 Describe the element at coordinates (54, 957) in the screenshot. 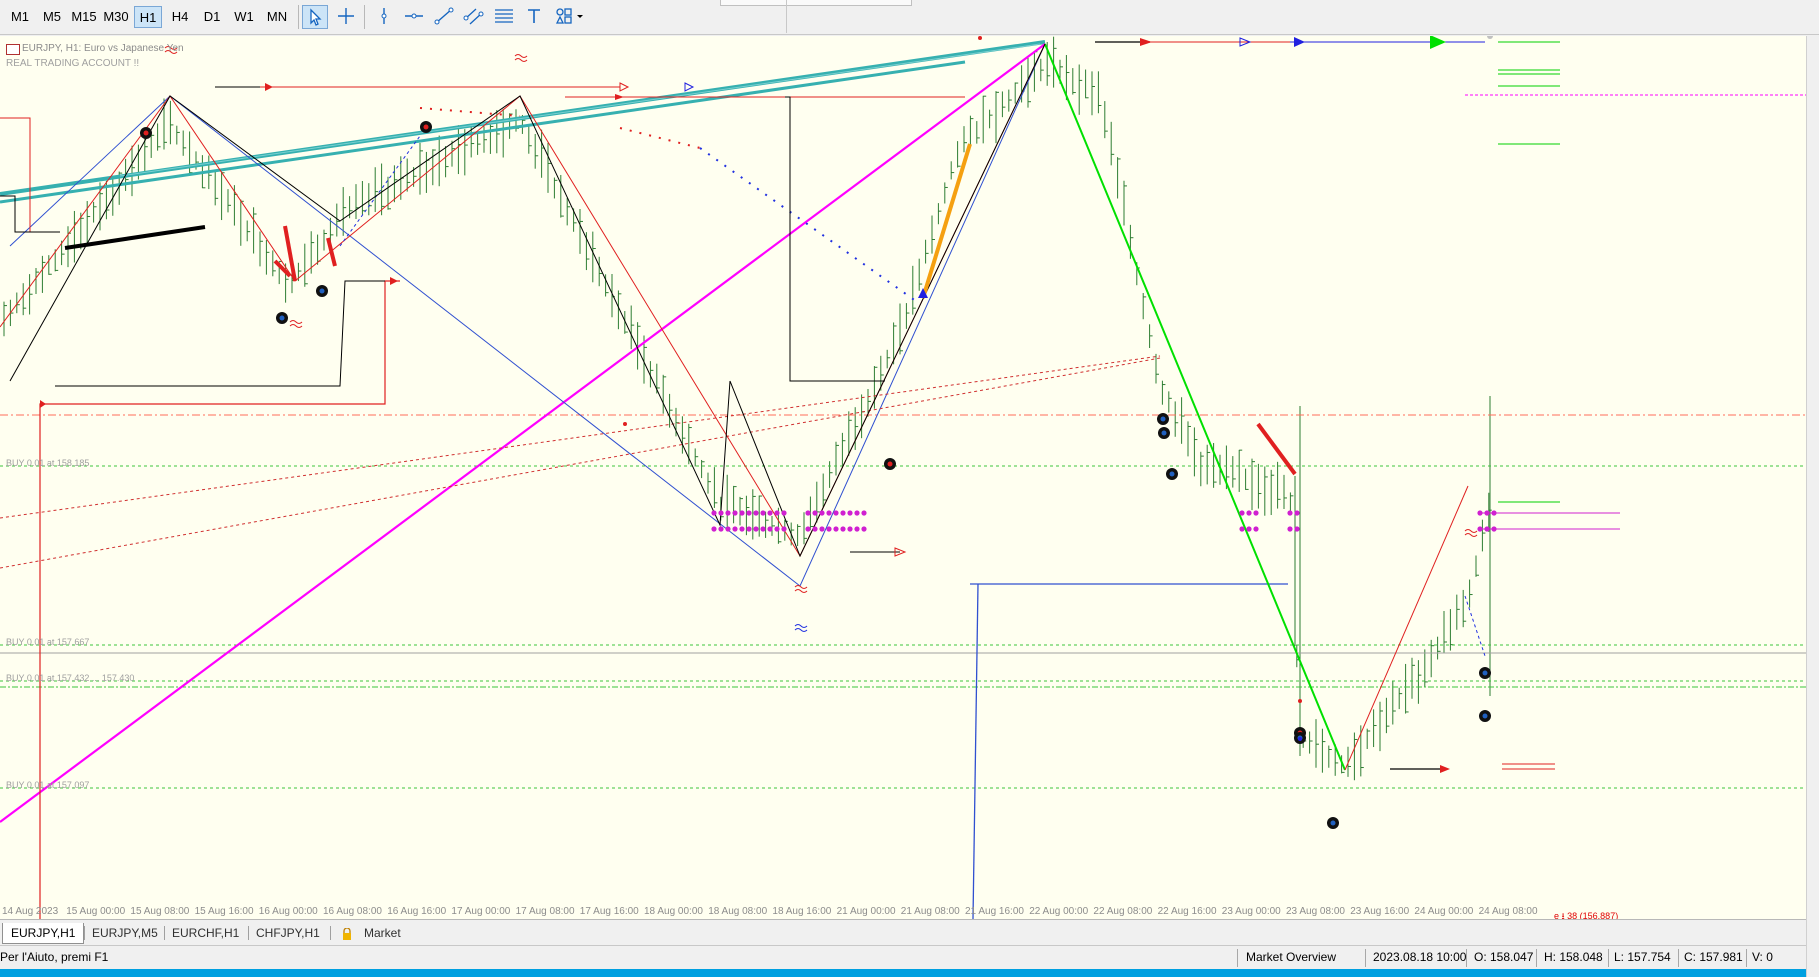

I see `help-text: Per l'Aiuto, premi F1` at that location.